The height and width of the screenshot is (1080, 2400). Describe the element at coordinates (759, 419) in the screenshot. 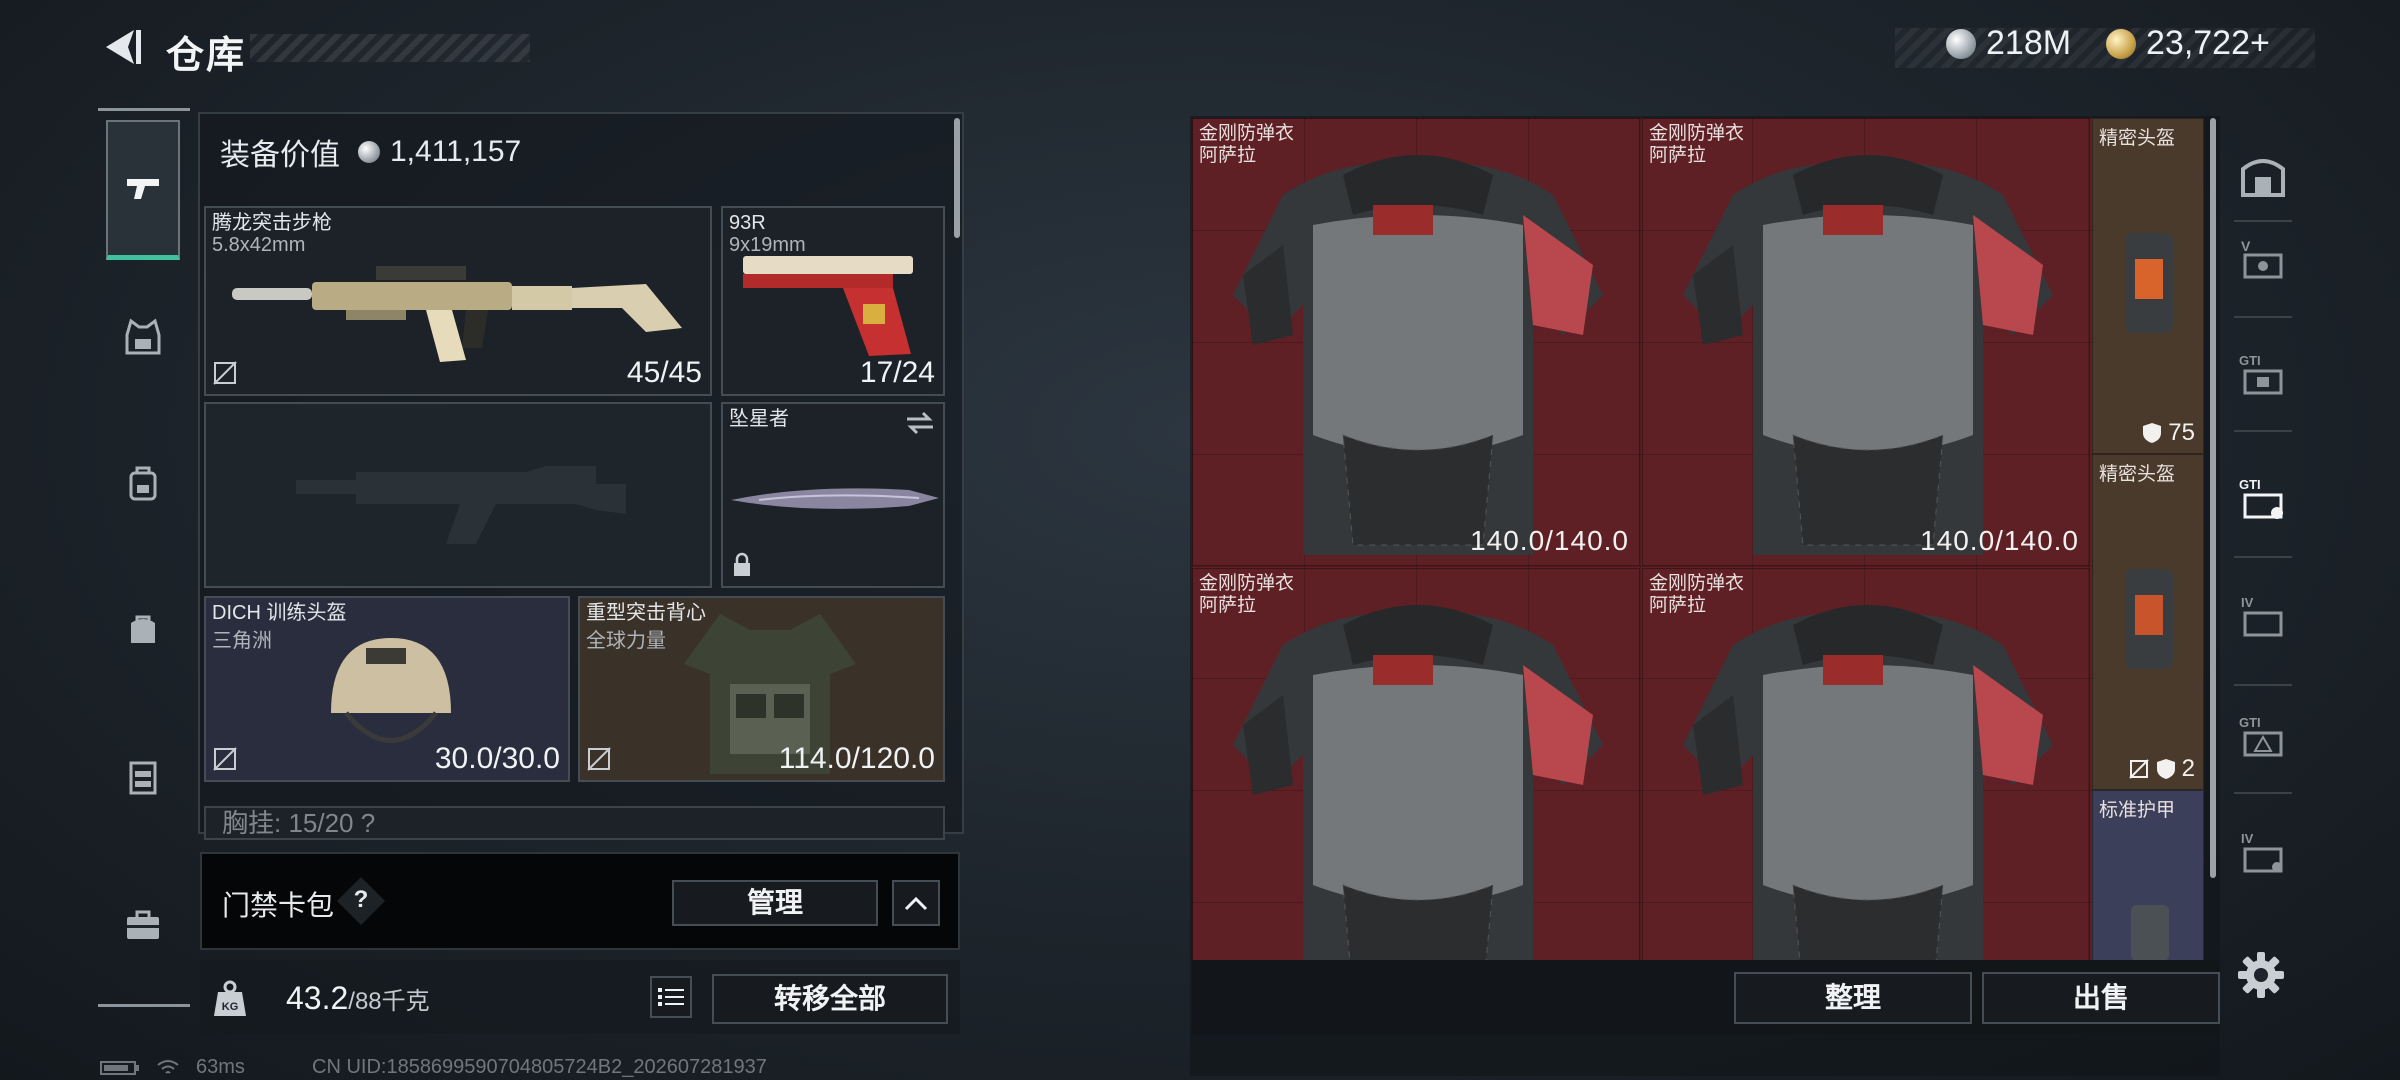

I see `knife-name: 坠星者` at that location.